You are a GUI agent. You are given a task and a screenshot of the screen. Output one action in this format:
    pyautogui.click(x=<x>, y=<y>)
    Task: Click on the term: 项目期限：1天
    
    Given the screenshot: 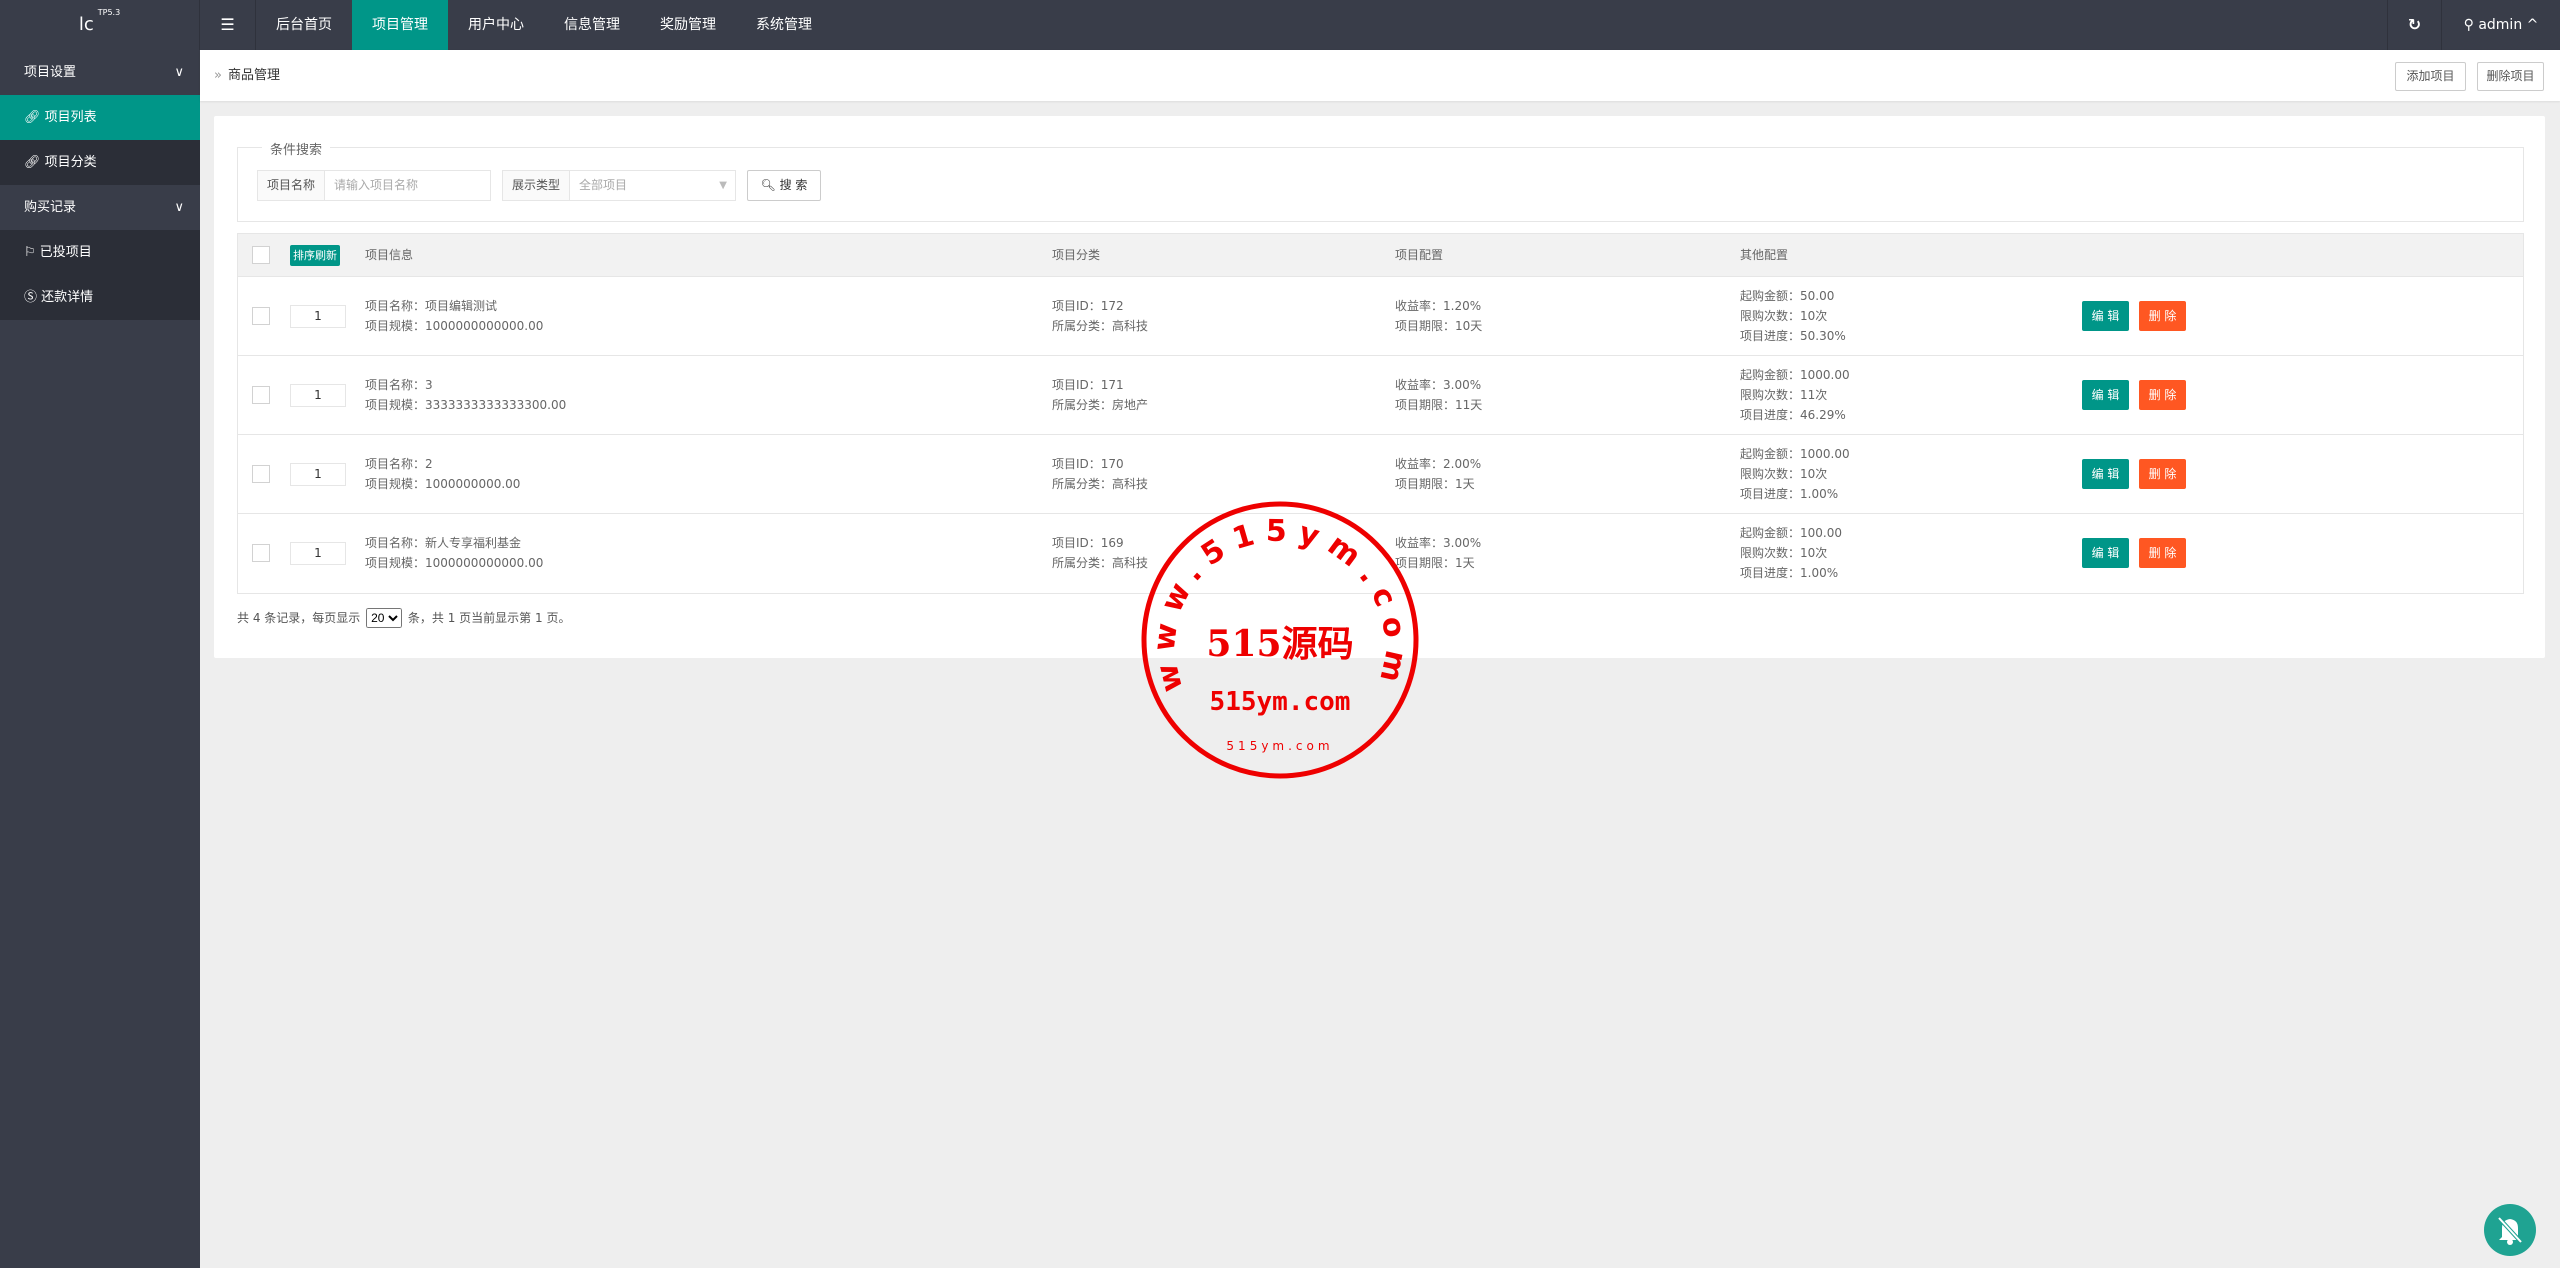 What is the action you would take?
    pyautogui.click(x=1435, y=484)
    